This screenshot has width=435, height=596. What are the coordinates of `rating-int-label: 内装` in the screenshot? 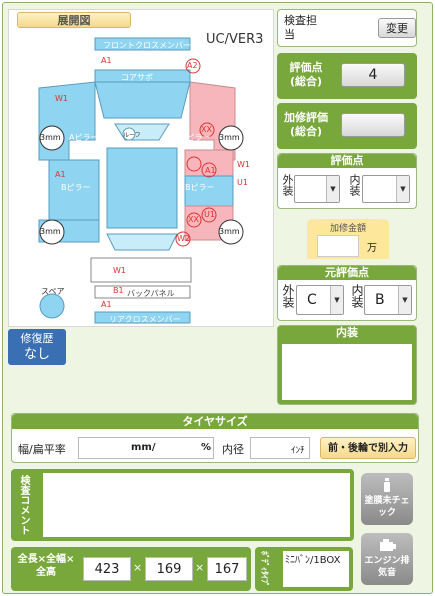 It's located at (354, 185).